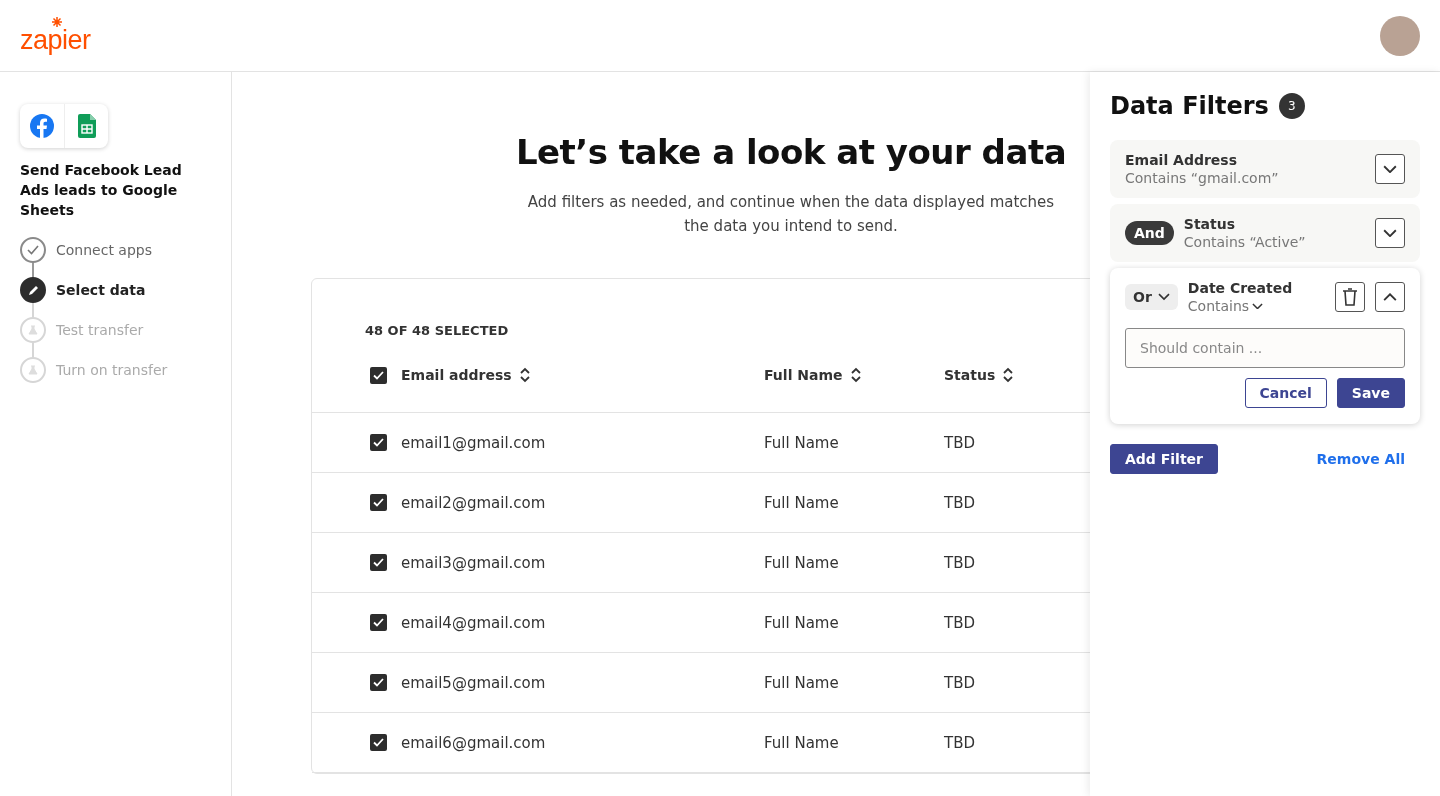 This screenshot has height=796, width=1440. What do you see at coordinates (1256, 288) in the screenshot?
I see `filter-field: Date Created` at bounding box center [1256, 288].